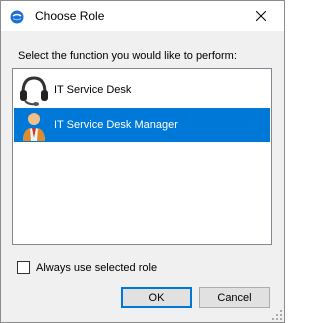  What do you see at coordinates (277, 315) in the screenshot?
I see `resize-grip-icon` at bounding box center [277, 315].